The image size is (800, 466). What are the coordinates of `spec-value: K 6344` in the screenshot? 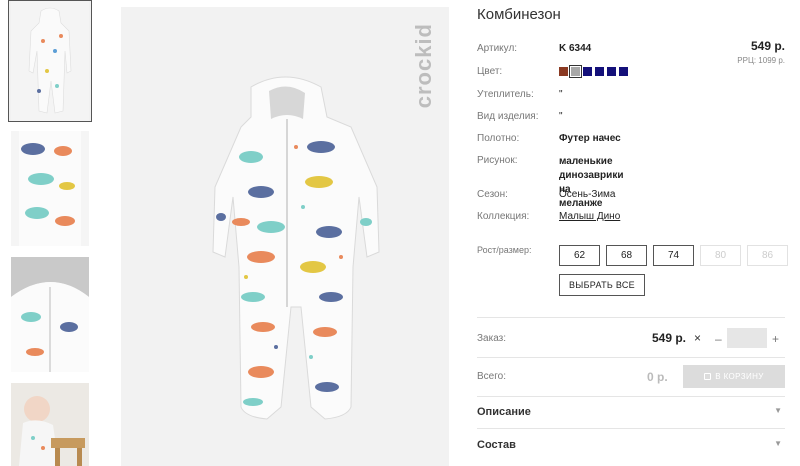 It's located at (575, 48).